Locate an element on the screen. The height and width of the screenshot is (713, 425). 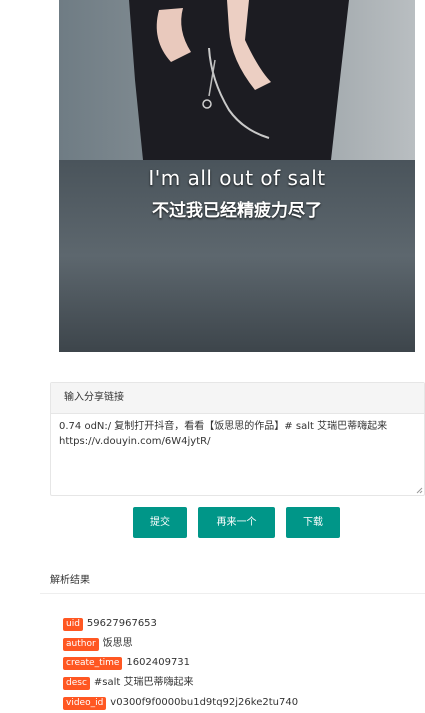
submit-button: 提交 is located at coordinates (160, 522).